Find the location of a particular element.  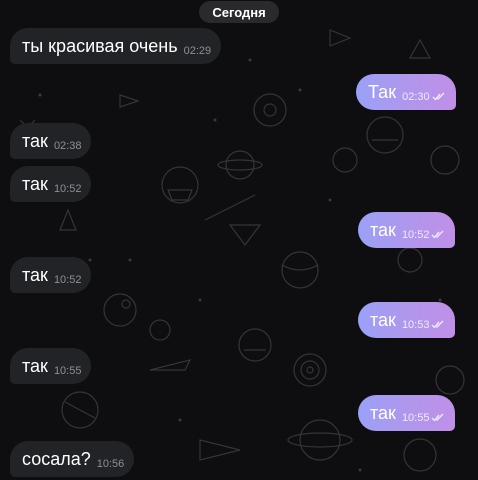

message-bubble-incoming: так 02:38 is located at coordinates (51, 141).